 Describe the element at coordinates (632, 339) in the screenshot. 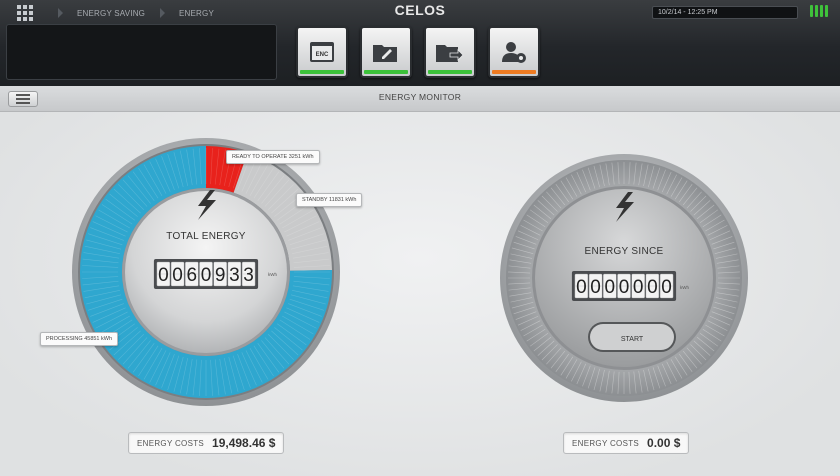

I see `start-button-label: START` at that location.